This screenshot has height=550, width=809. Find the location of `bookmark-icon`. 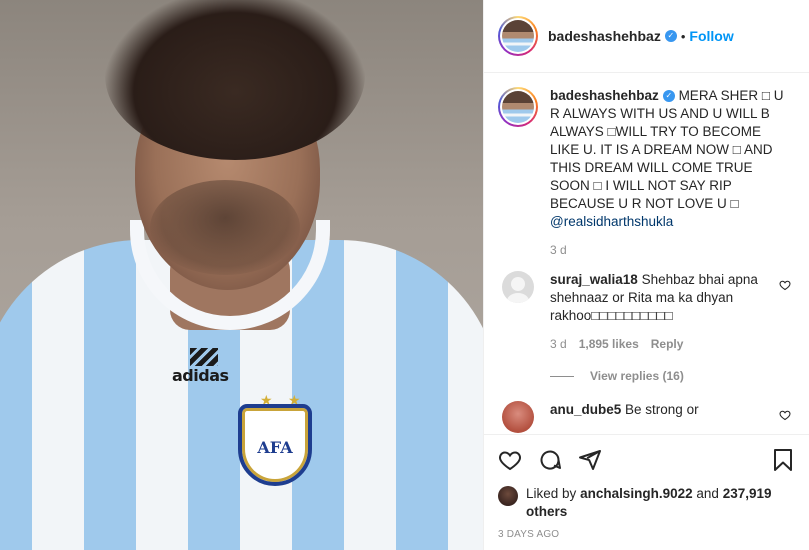

bookmark-icon is located at coordinates (783, 460).